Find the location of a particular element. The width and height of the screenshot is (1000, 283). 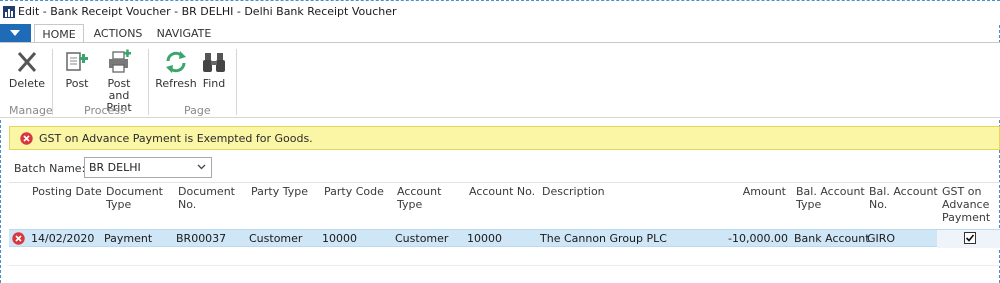

find-button: Find is located at coordinates (214, 69).